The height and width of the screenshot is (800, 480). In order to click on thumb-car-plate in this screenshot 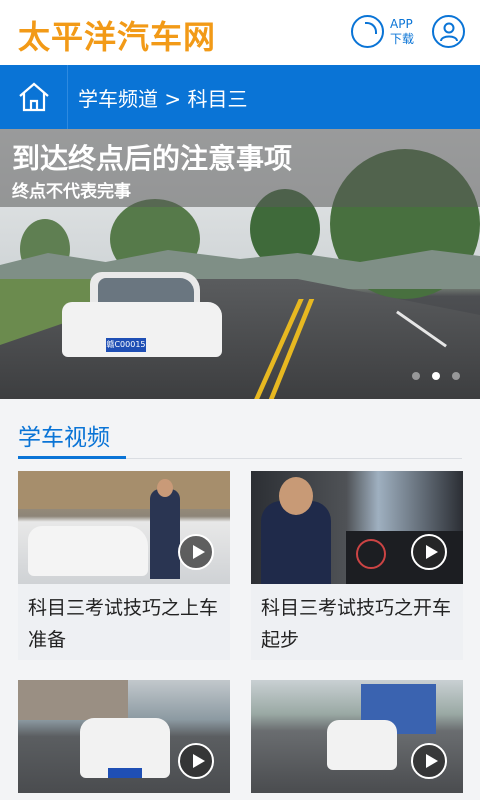, I will do `click(125, 773)`.